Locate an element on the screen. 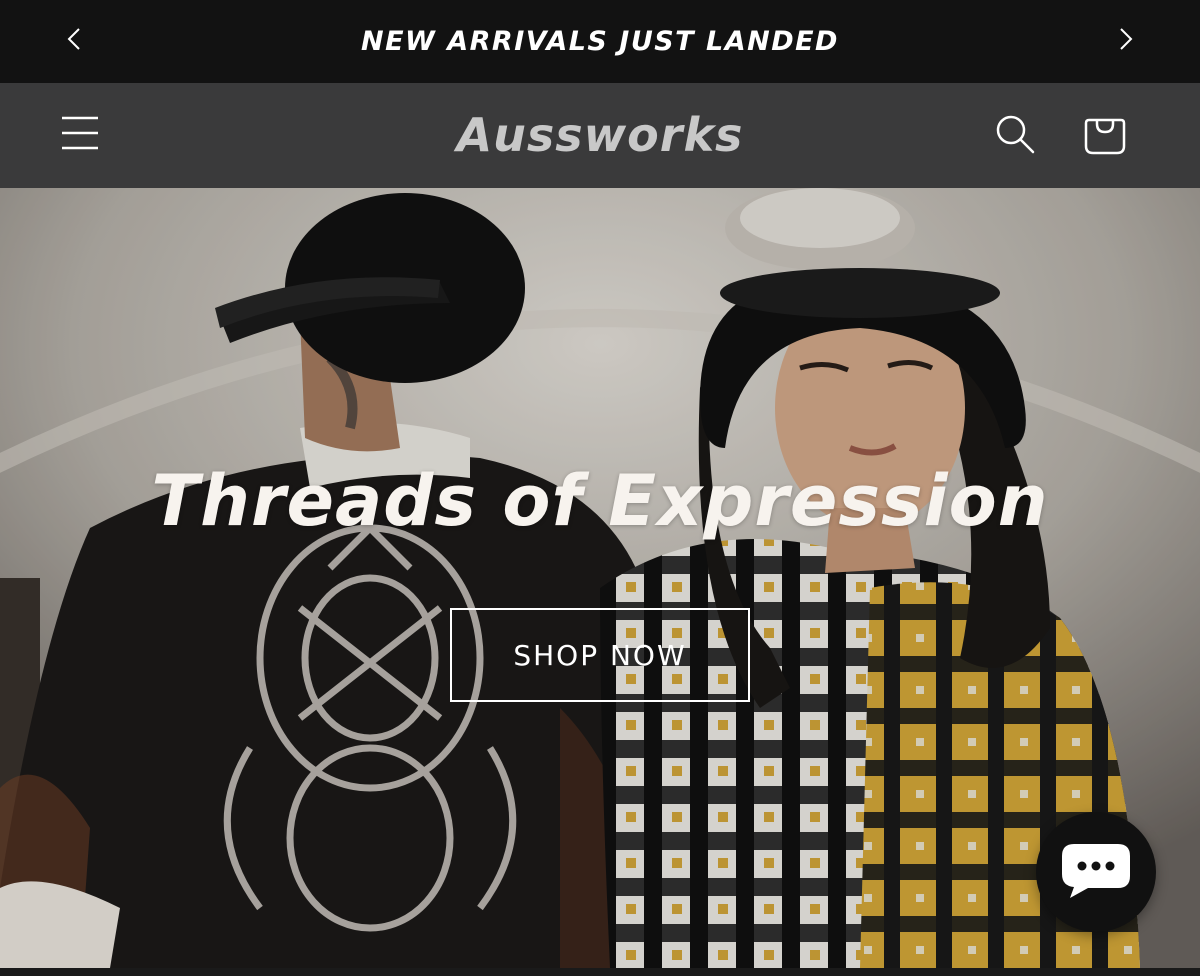  chevron-right-icon is located at coordinates (1126, 41).